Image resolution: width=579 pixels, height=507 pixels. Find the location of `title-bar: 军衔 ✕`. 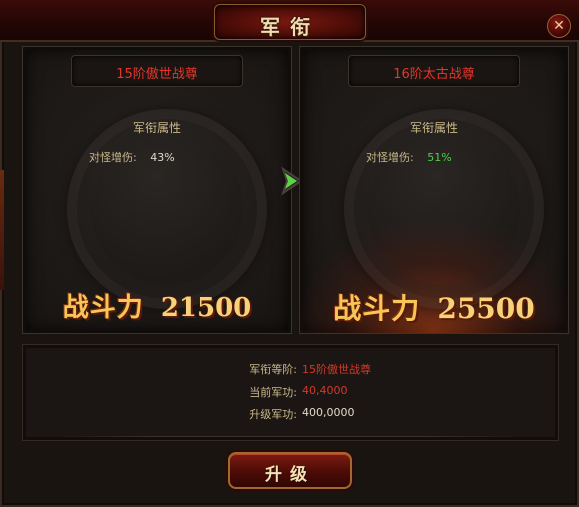

title-bar: 军衔 ✕ is located at coordinates (289, 21).